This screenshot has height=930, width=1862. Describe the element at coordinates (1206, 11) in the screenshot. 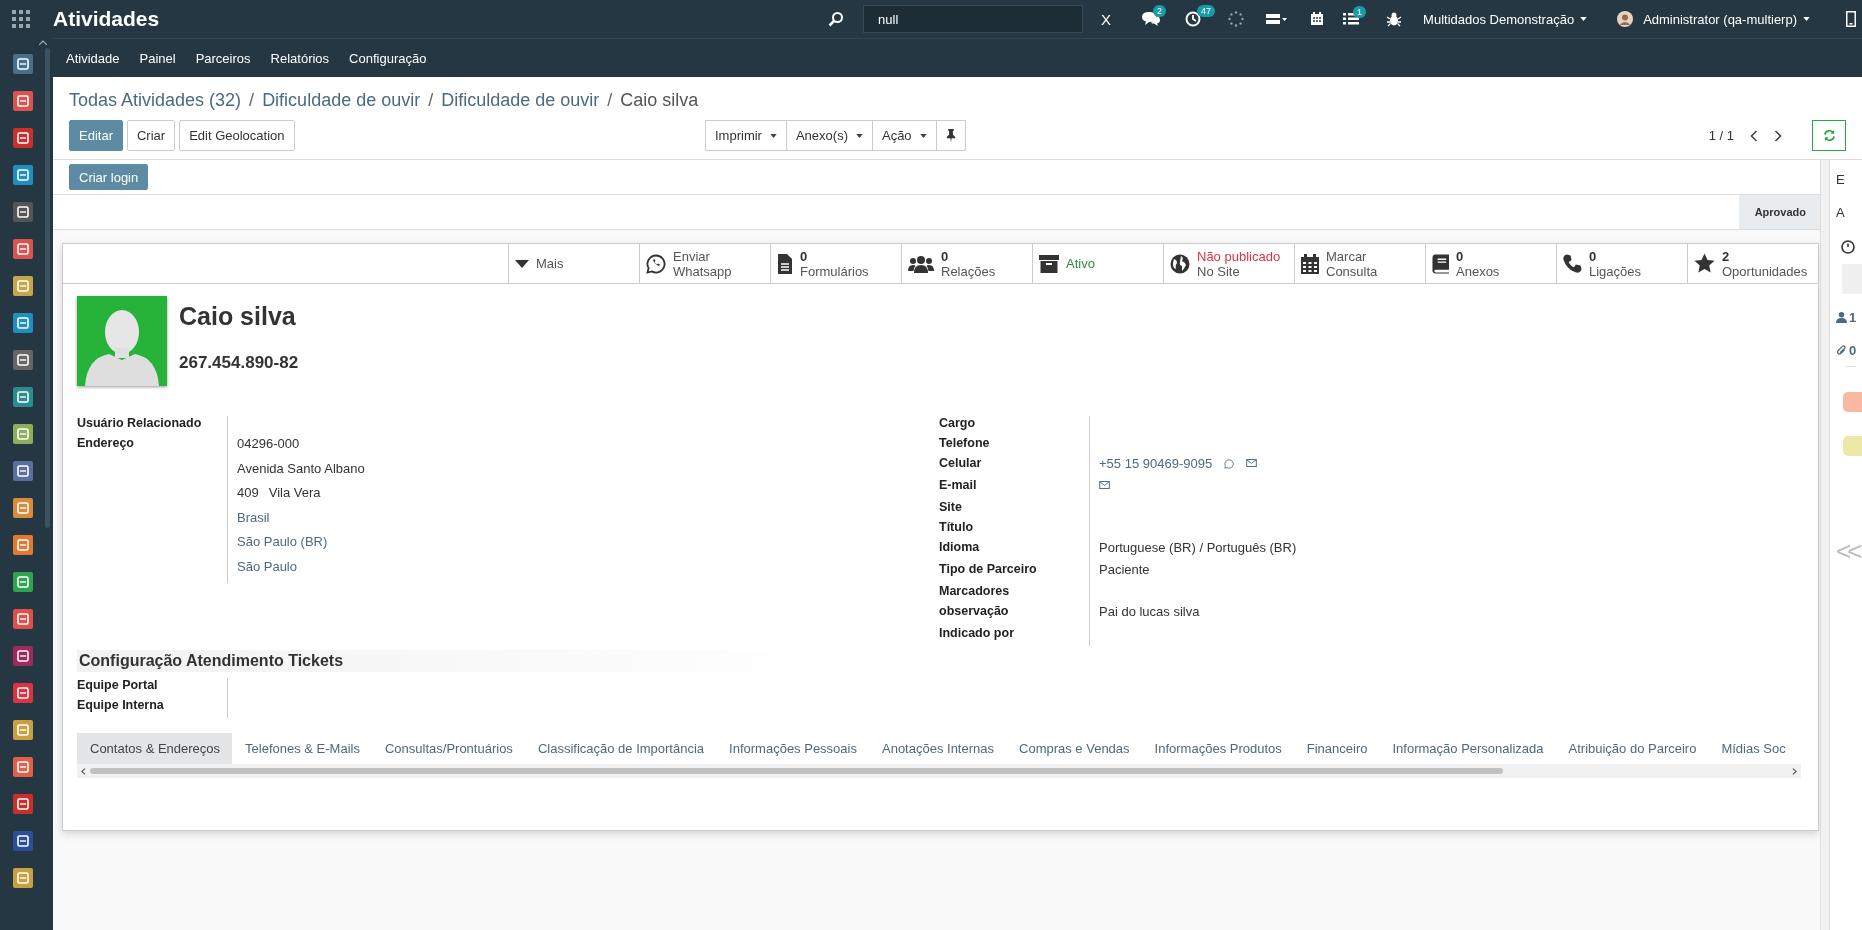

I see `count-badge: 47` at that location.